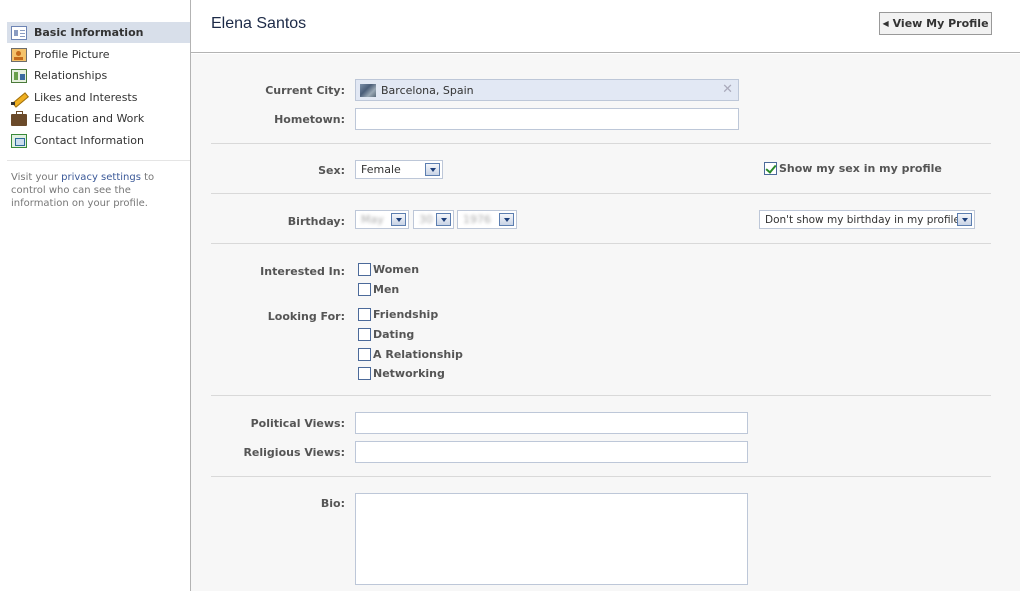  I want to click on checkbox-label: Networking, so click(409, 373).